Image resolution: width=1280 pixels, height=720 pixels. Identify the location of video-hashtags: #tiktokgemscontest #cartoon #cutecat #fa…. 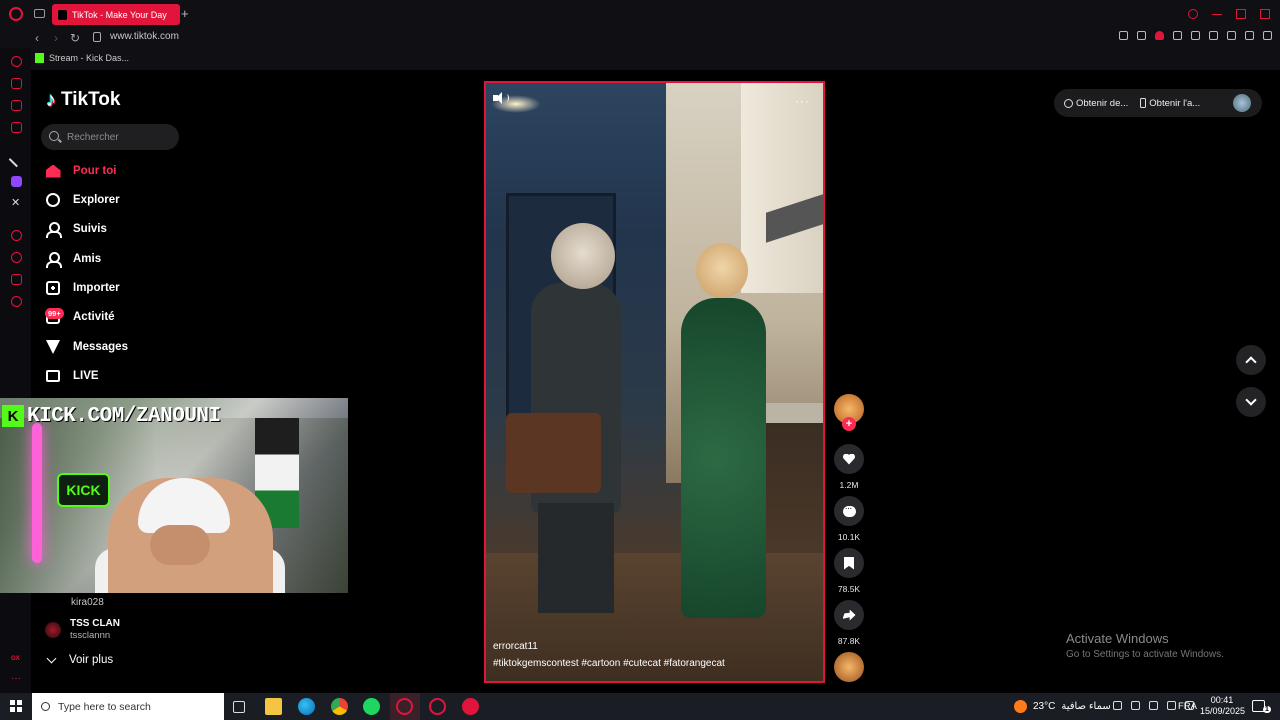
(609, 663).